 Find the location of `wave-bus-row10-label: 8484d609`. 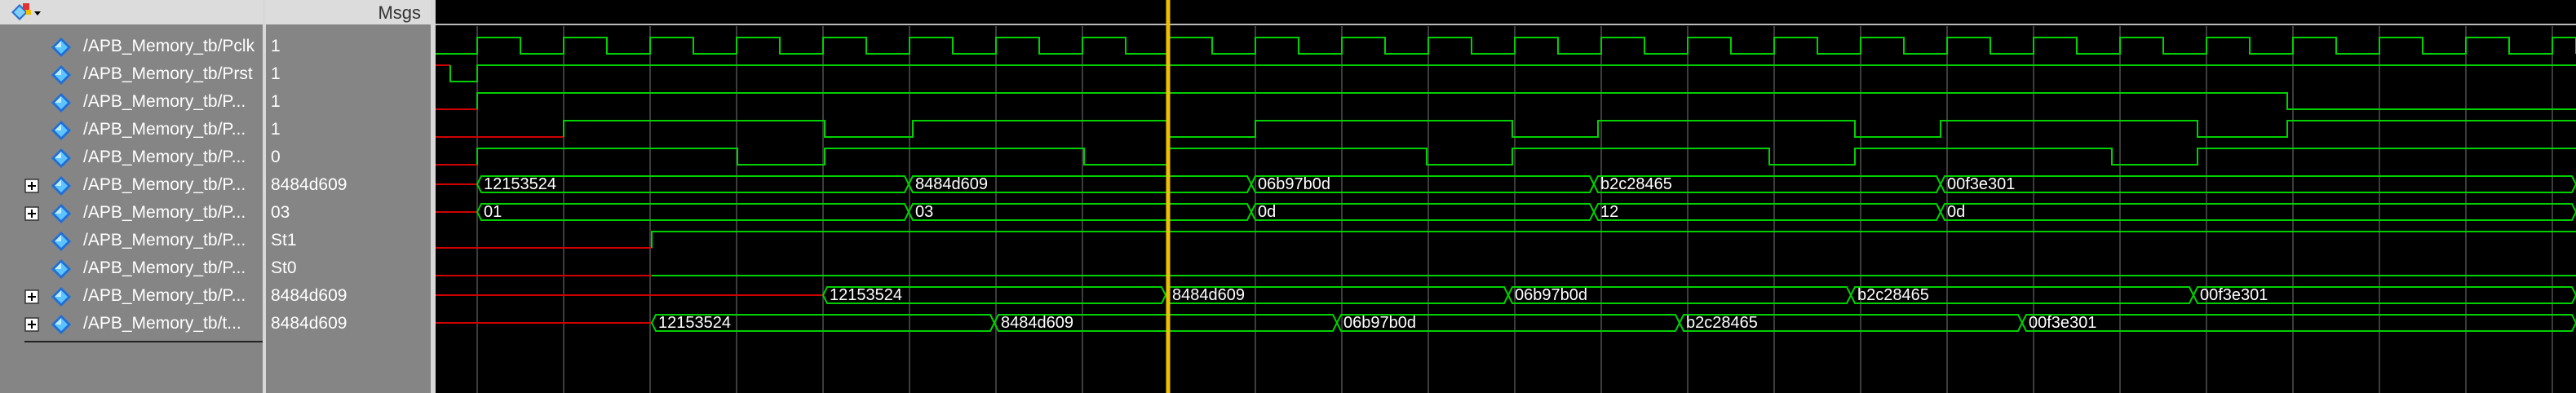

wave-bus-row10-label: 8484d609 is located at coordinates (1037, 323).